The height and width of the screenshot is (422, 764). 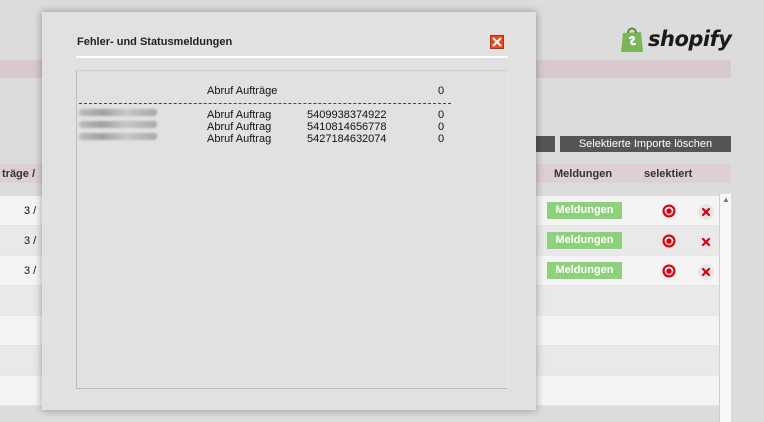 I want to click on delete-selected-imports-button: Selektierte Importe löschen, so click(x=645, y=144).